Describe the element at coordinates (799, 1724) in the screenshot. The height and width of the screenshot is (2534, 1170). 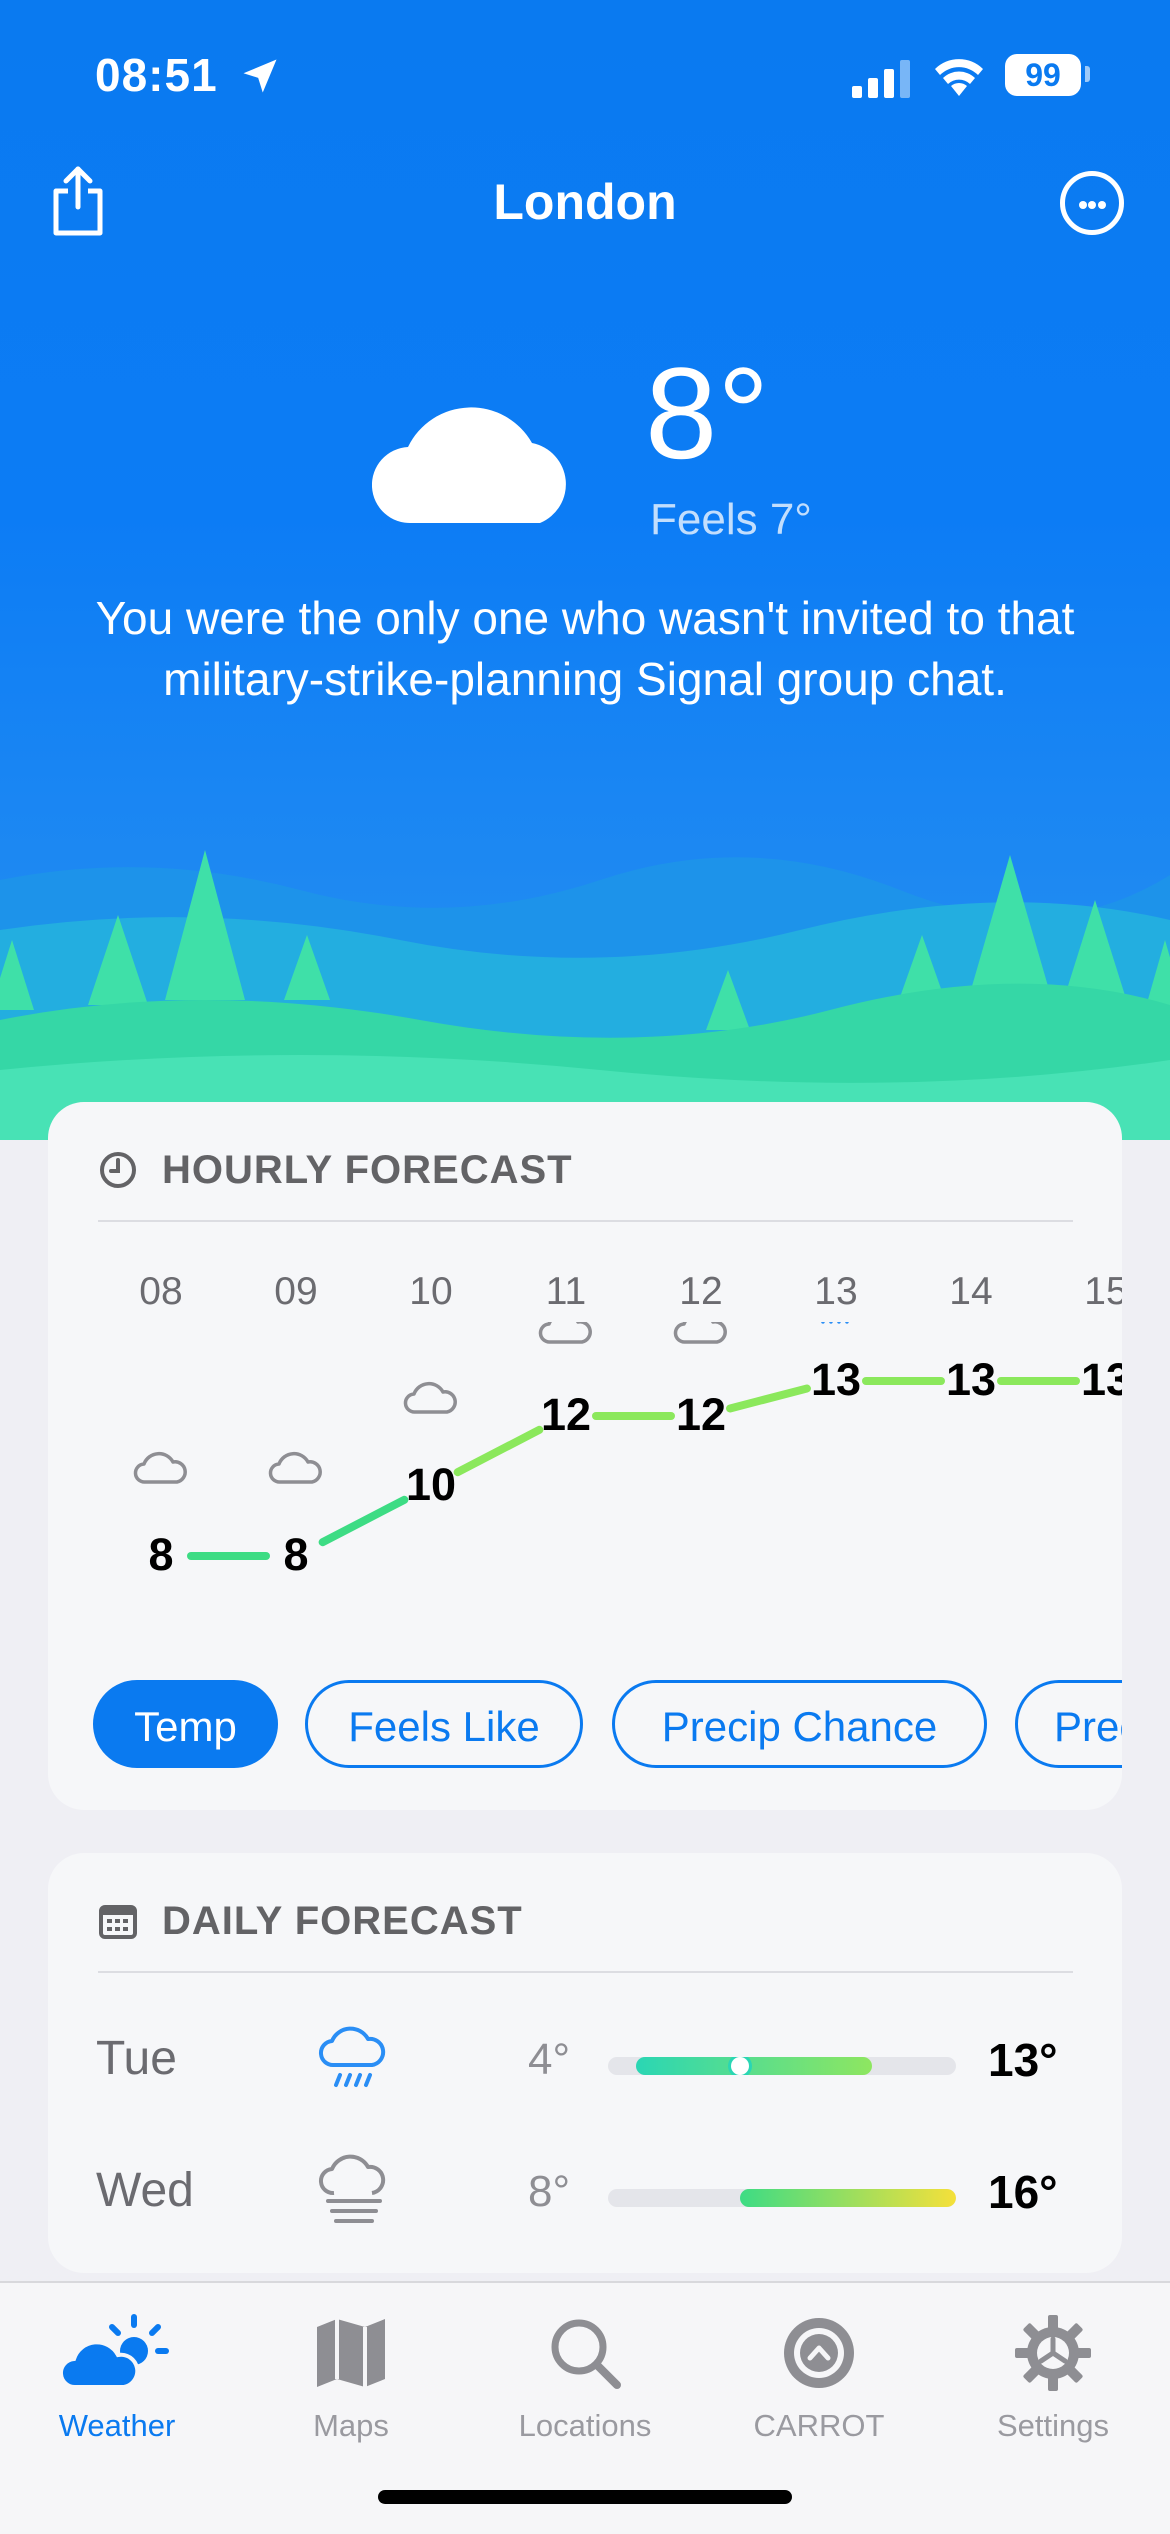
I see `pill-precip-chance: Precip Chance` at that location.